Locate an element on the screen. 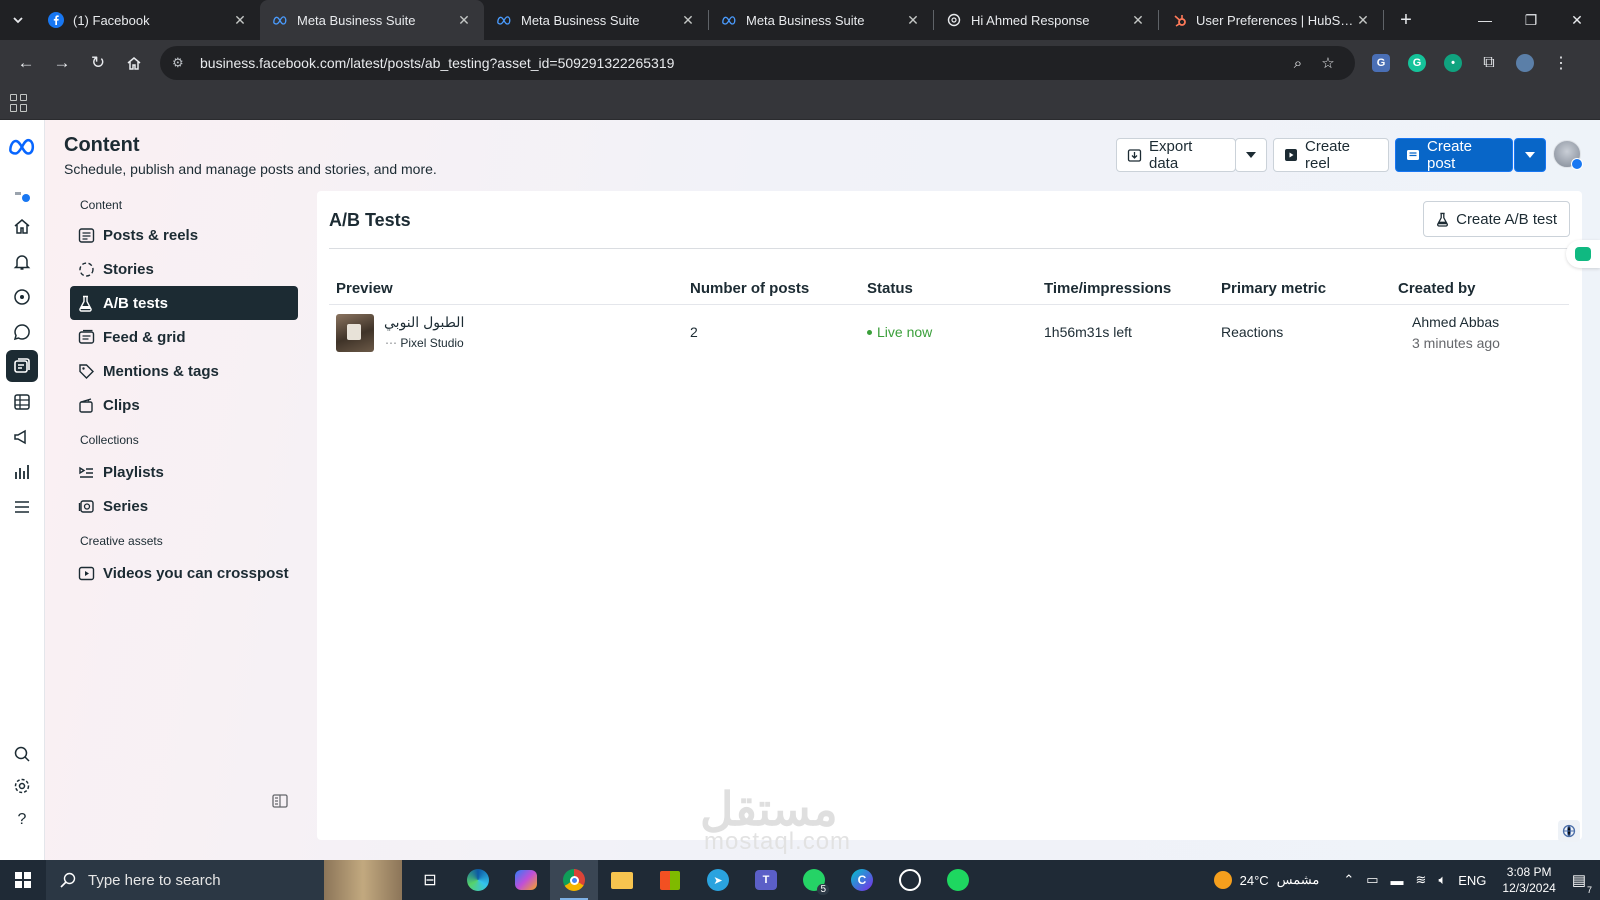 Image resolution: width=1600 pixels, height=900 pixels. sidebar-item-posts-reels: Posts & reels is located at coordinates (184, 235).